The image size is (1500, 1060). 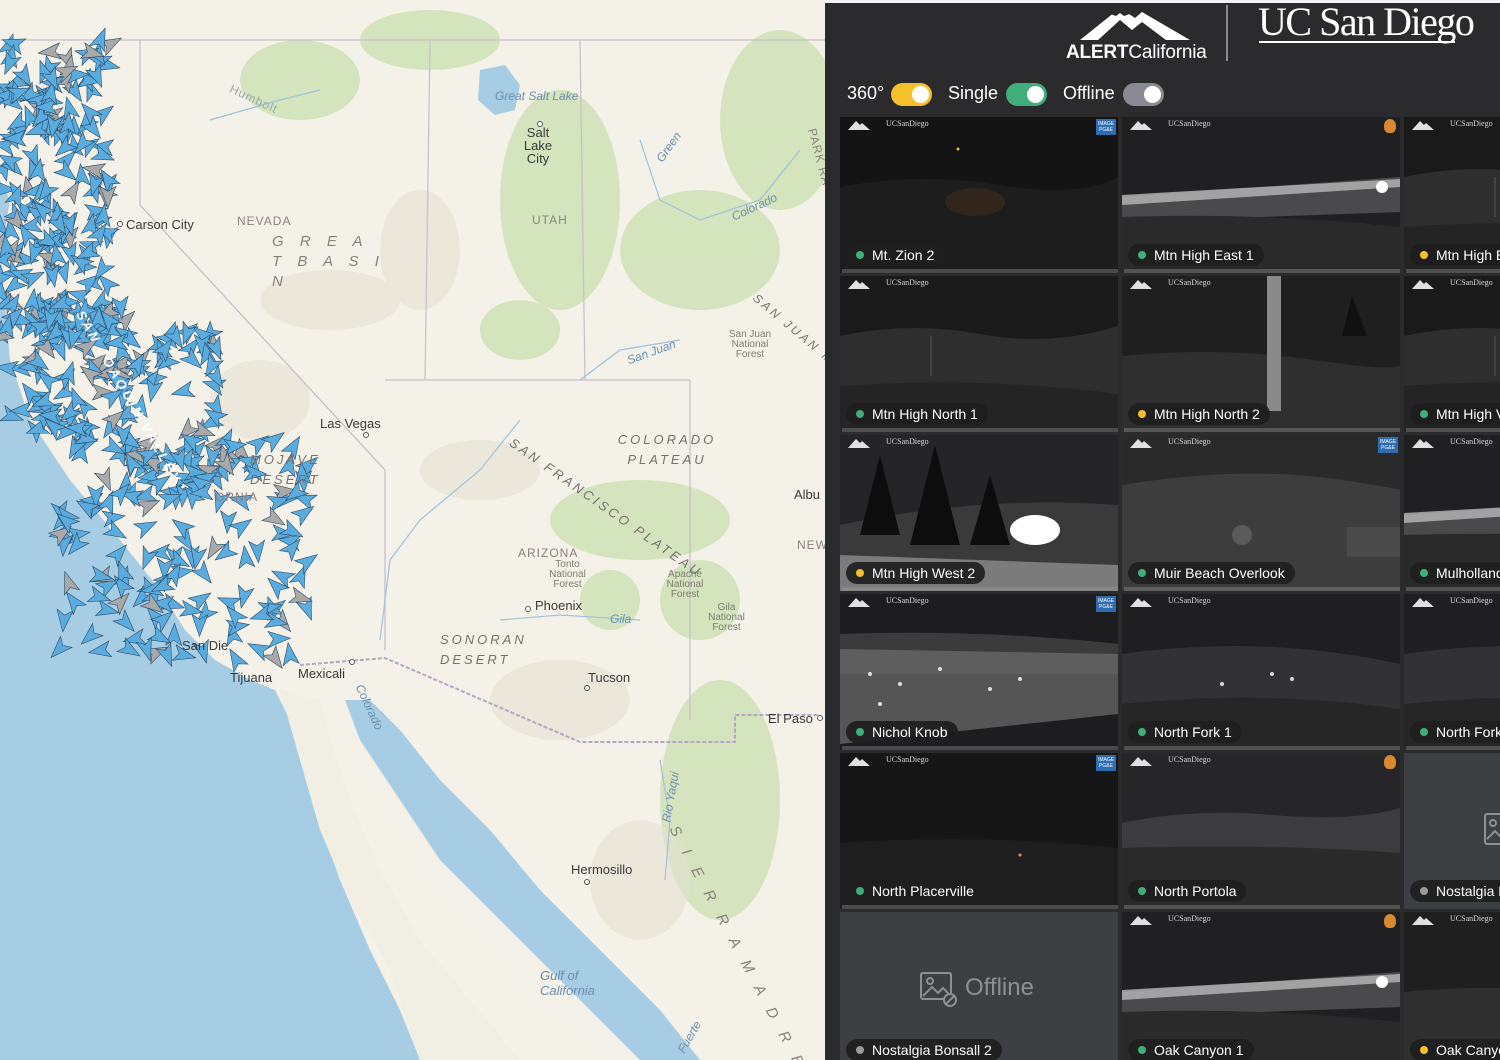 I want to click on filter-offline-toggle, so click(x=1143, y=94).